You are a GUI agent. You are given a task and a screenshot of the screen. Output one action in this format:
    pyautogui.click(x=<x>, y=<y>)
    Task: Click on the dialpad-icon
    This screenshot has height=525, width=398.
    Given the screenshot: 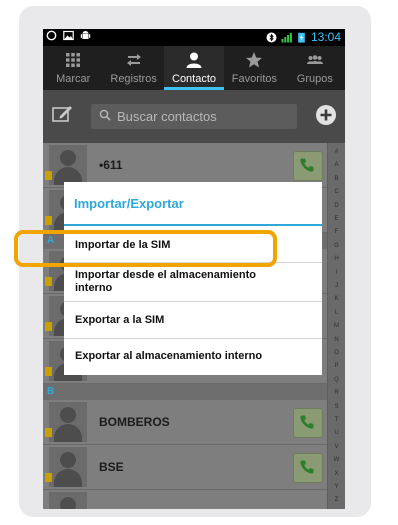 What is the action you would take?
    pyautogui.click(x=73, y=60)
    